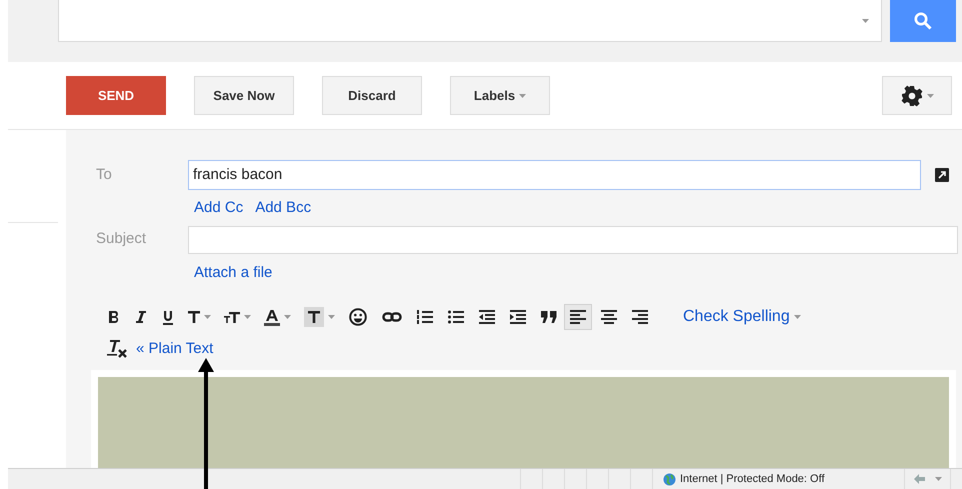 Image resolution: width=962 pixels, height=489 pixels. Describe the element at coordinates (283, 208) in the screenshot. I see `add-bcc-link: Add Bcc` at that location.